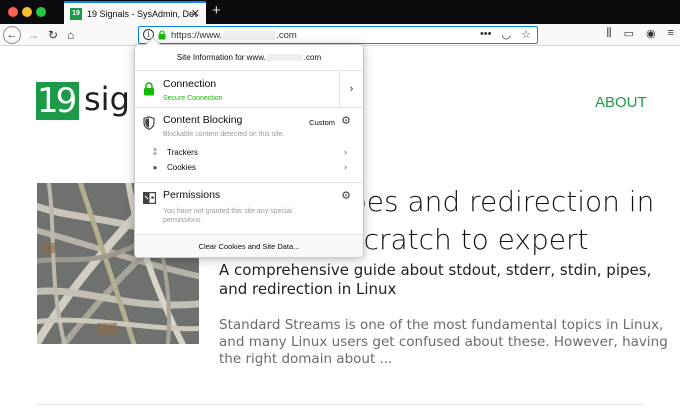  Describe the element at coordinates (76, 13) in the screenshot. I see `site-favicon-icon: 19` at that location.